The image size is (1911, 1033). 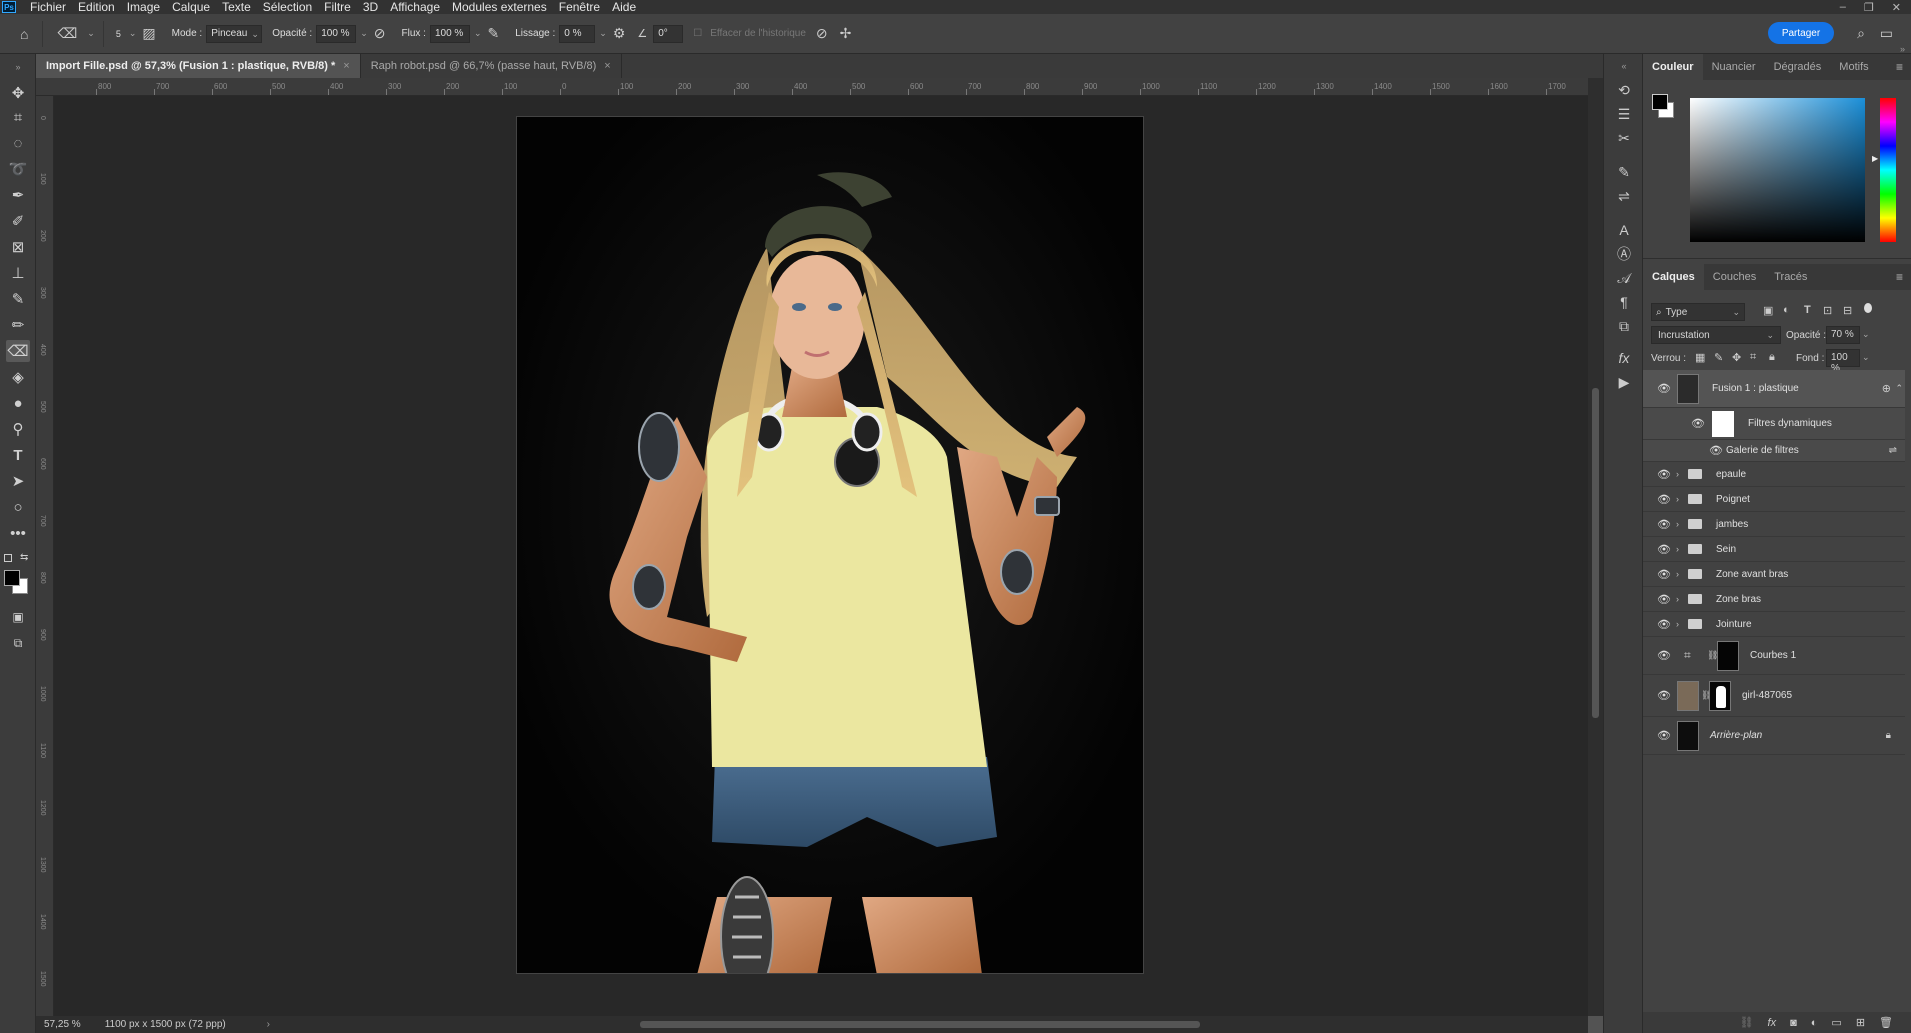 I want to click on crop-tool-icon: ⌗, so click(x=18, y=117).